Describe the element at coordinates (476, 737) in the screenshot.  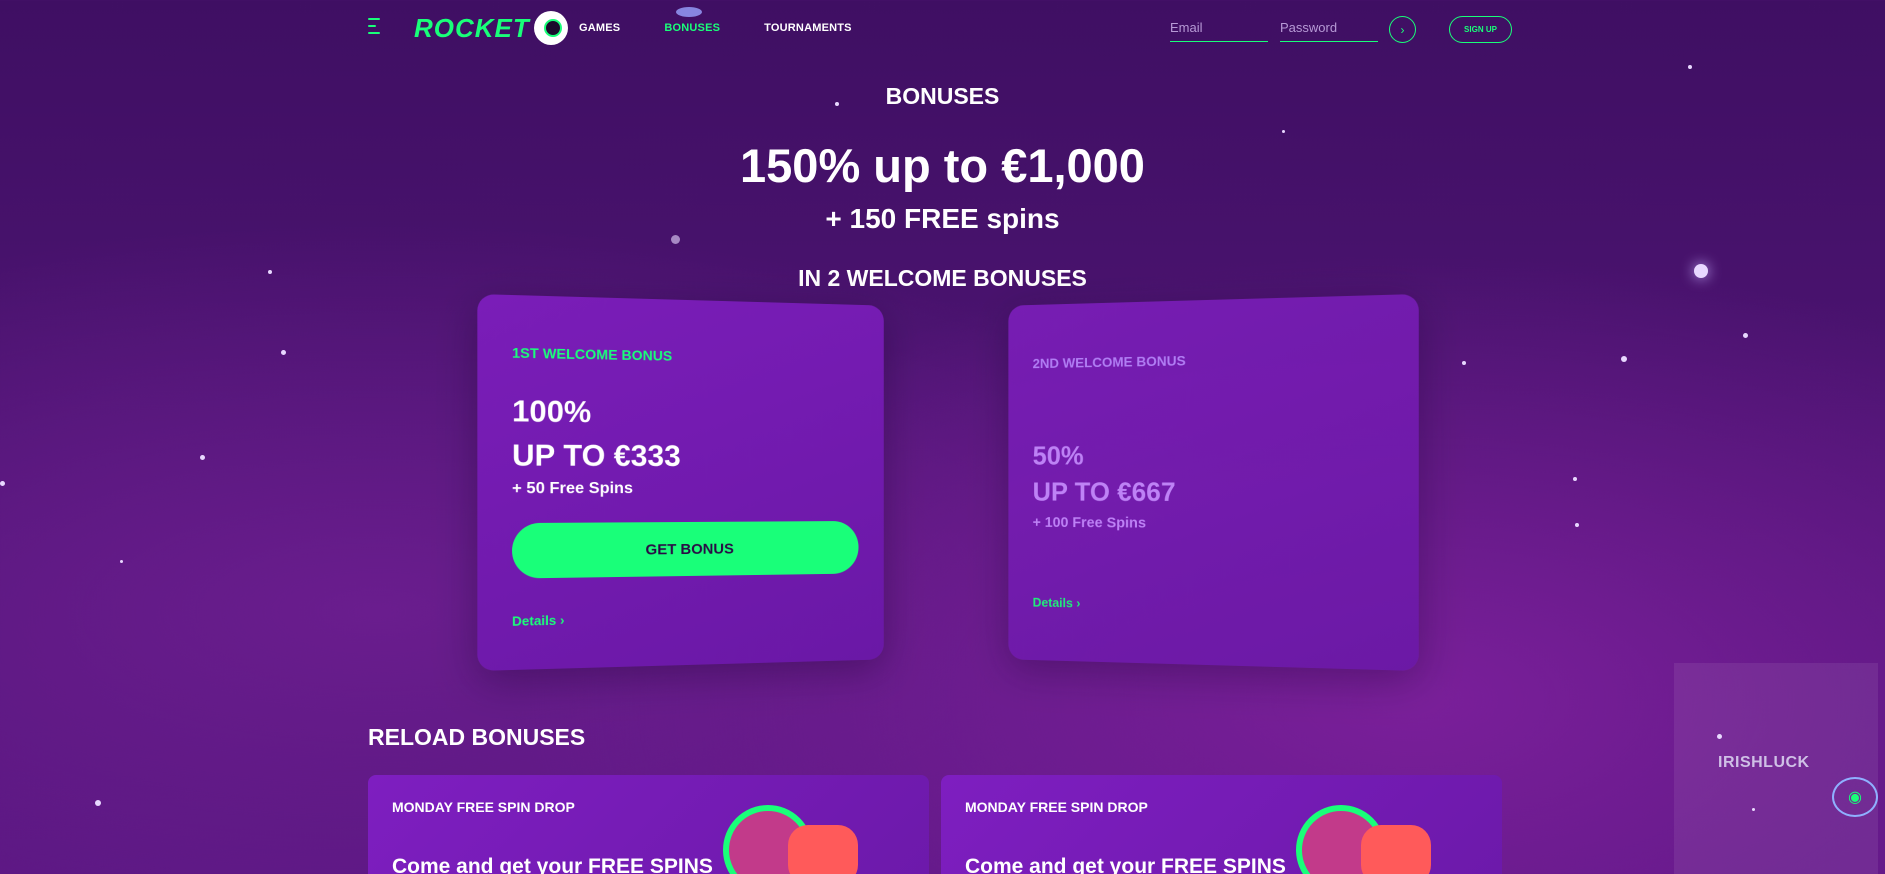
I see `reload-bonuses-title: RELOAD BONUSES` at that location.